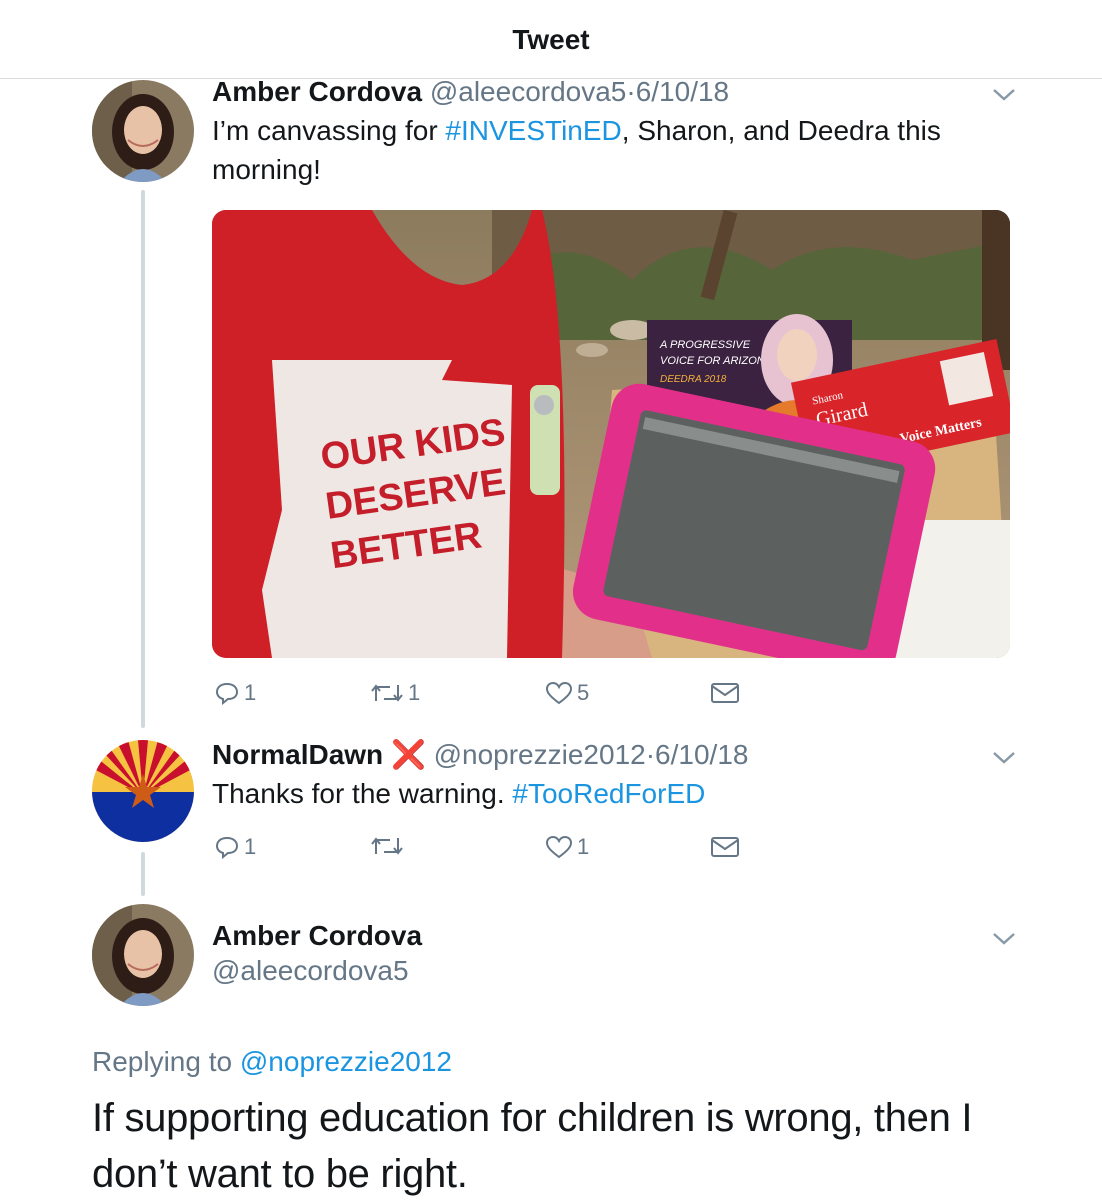  What do you see at coordinates (459, 793) in the screenshot?
I see `tweet-text: Thanks for the warning. #TooRedForED` at bounding box center [459, 793].